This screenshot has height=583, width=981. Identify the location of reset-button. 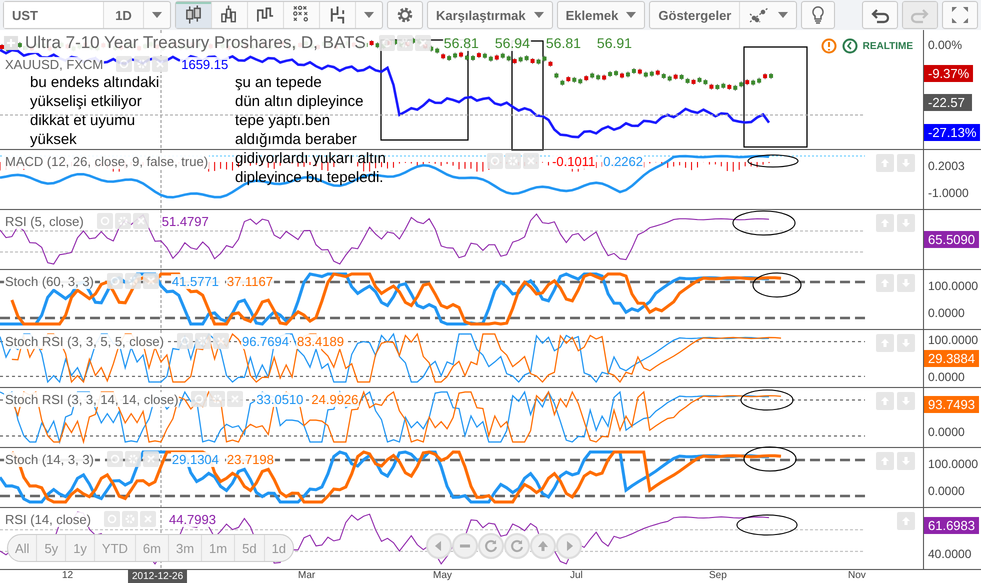
(491, 546).